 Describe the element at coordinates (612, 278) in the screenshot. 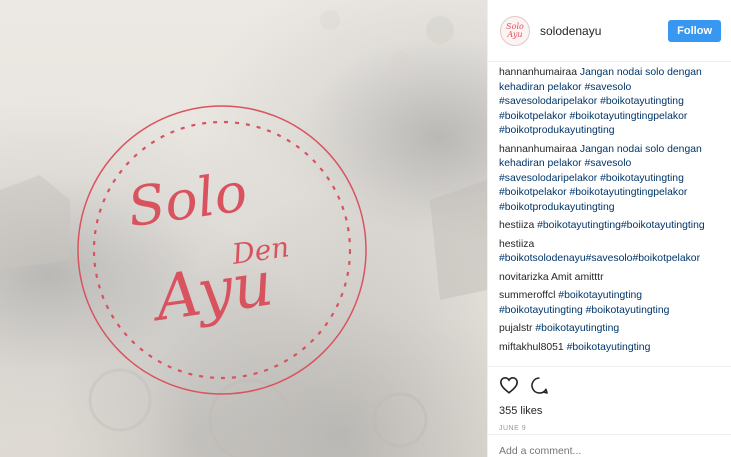

I see `comment-item: novitarizka Amit amitttr` at that location.